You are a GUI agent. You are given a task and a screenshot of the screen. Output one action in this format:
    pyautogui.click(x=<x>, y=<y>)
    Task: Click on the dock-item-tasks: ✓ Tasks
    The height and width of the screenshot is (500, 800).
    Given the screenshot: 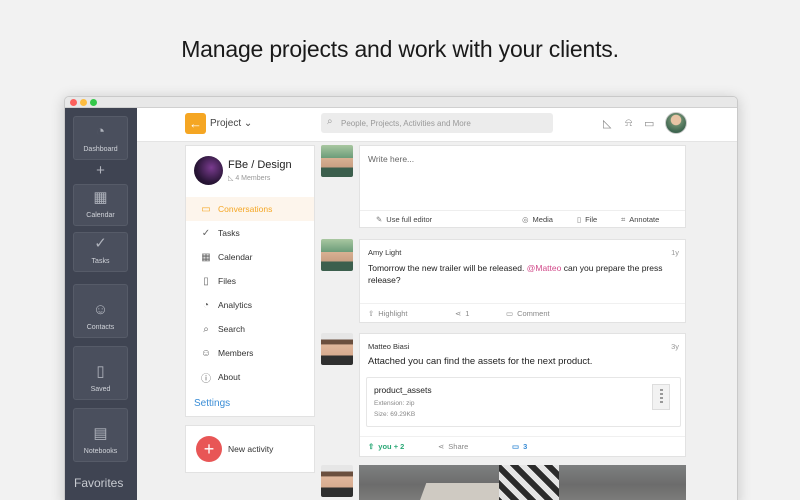 What is the action you would take?
    pyautogui.click(x=100, y=252)
    